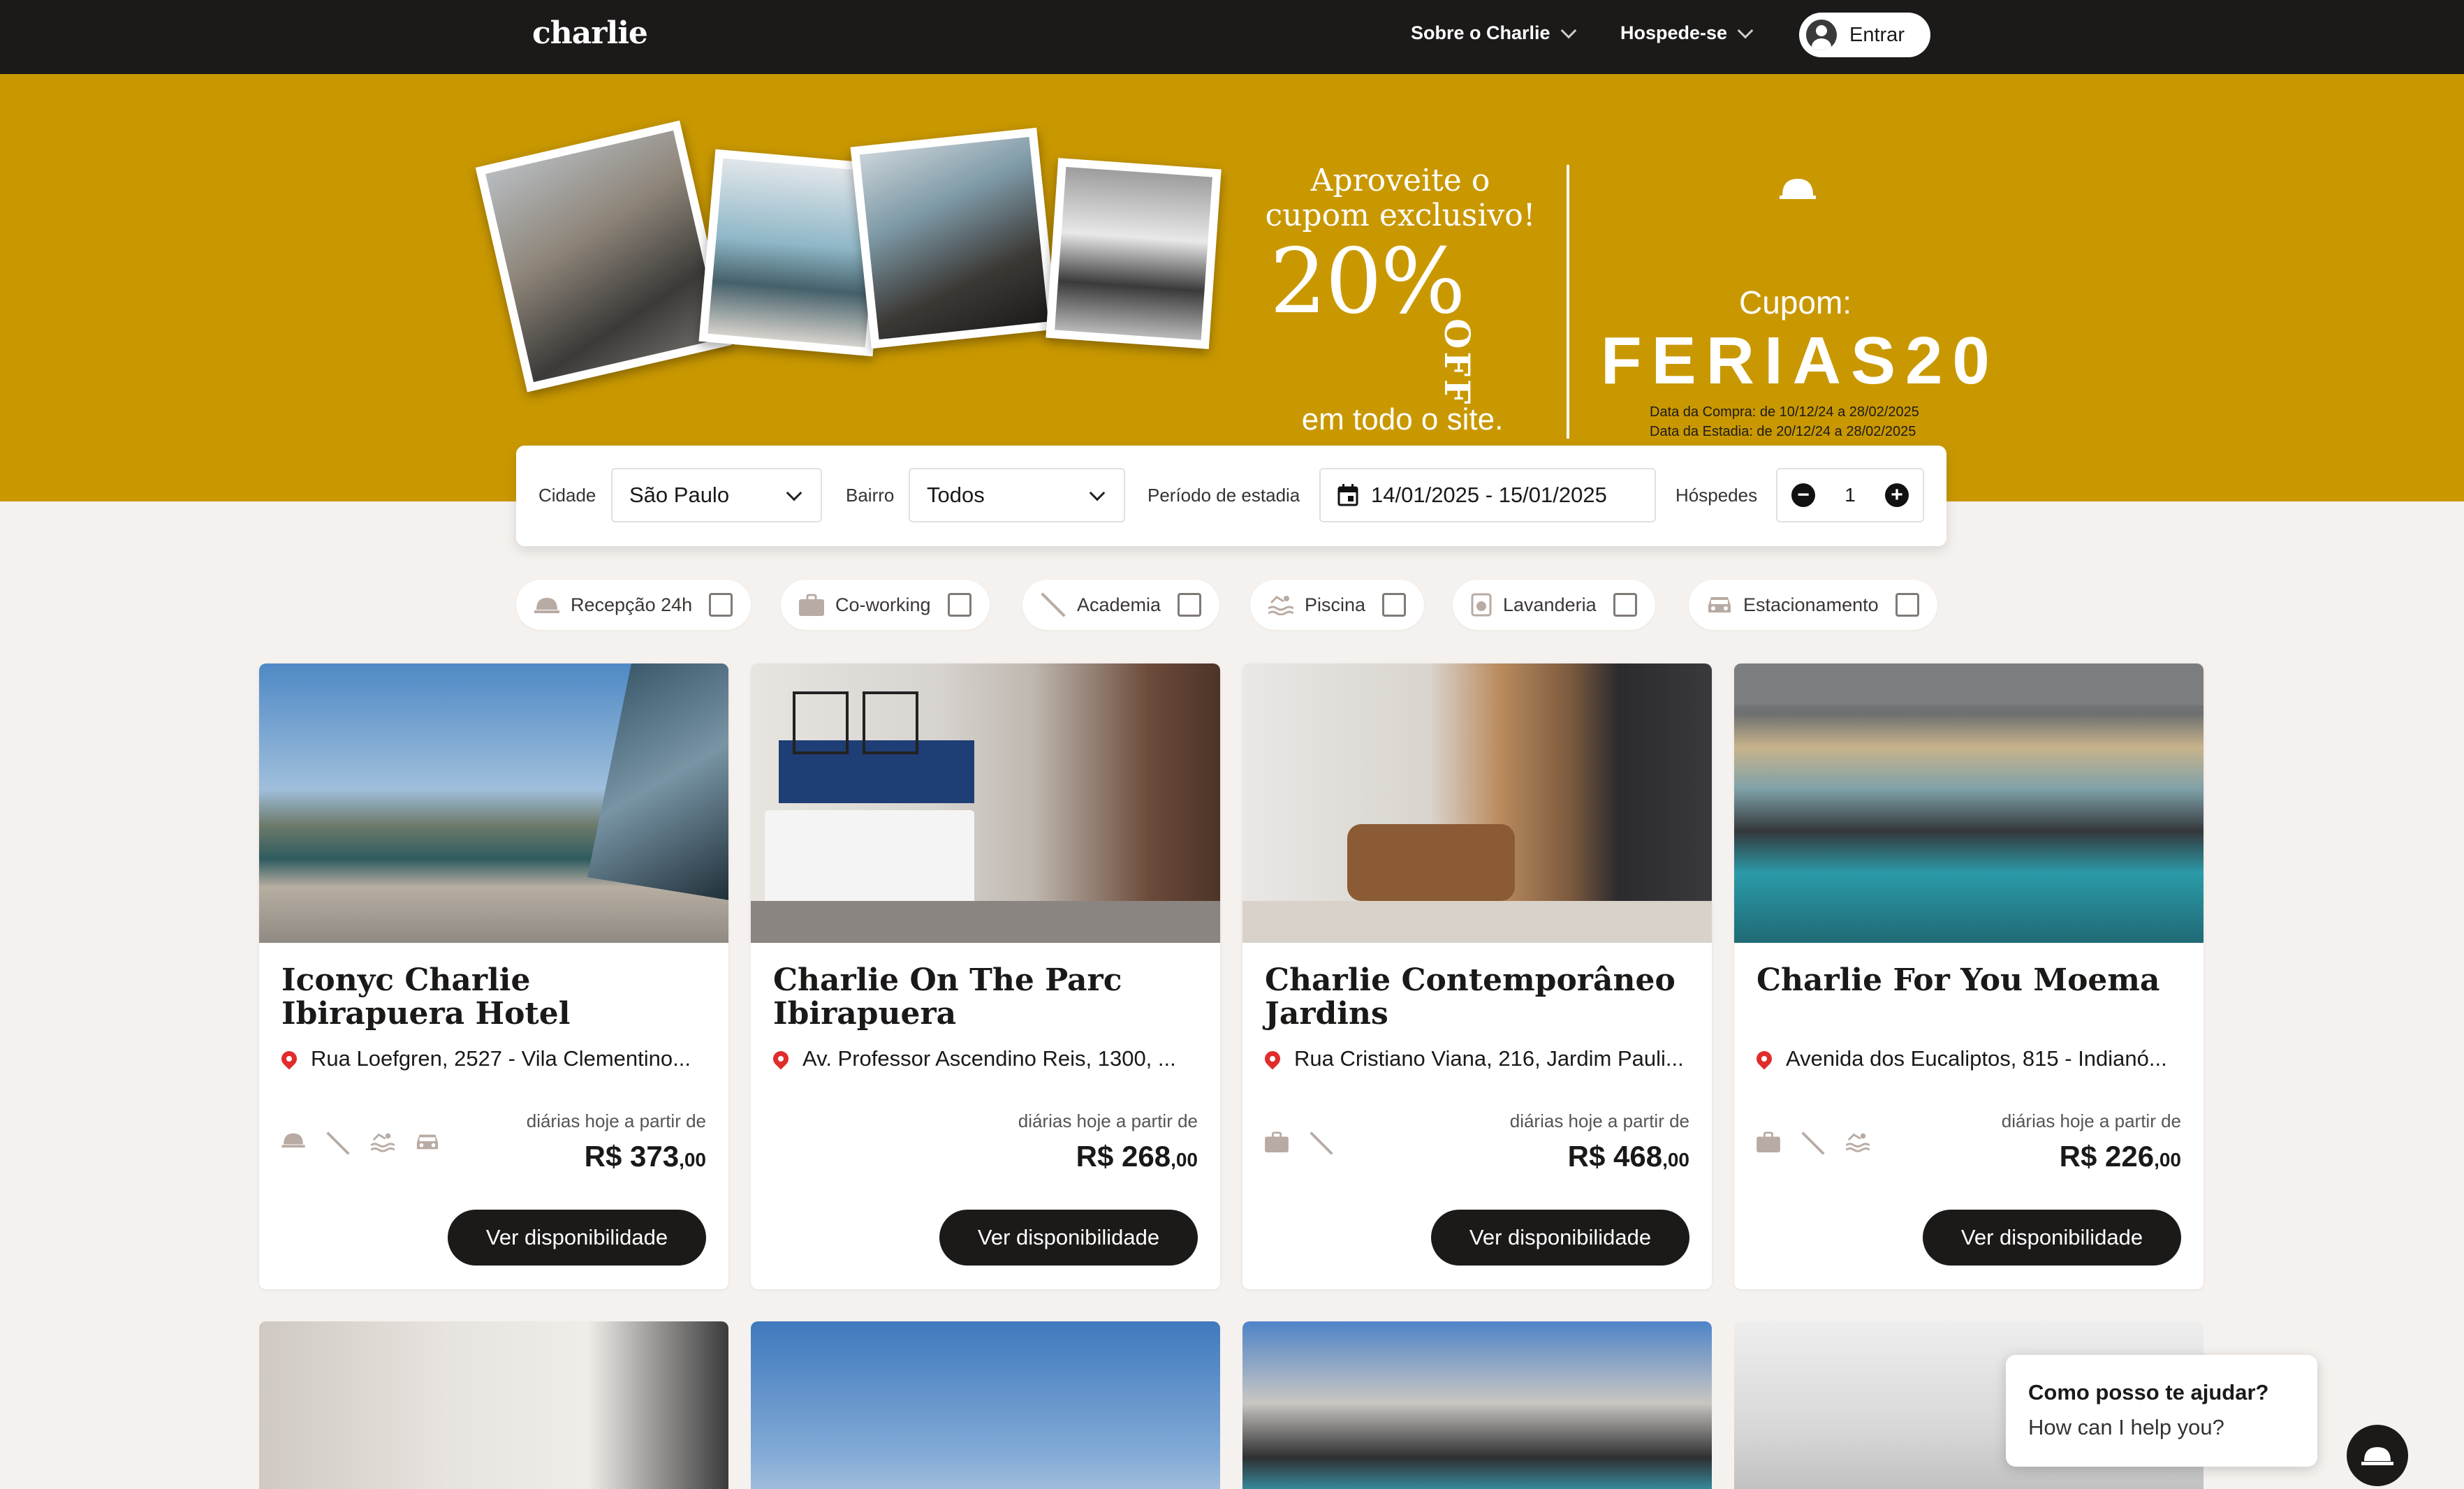 The image size is (2464, 1489). Describe the element at coordinates (1674, 32) in the screenshot. I see `nav-host-label: Hospede-se` at that location.